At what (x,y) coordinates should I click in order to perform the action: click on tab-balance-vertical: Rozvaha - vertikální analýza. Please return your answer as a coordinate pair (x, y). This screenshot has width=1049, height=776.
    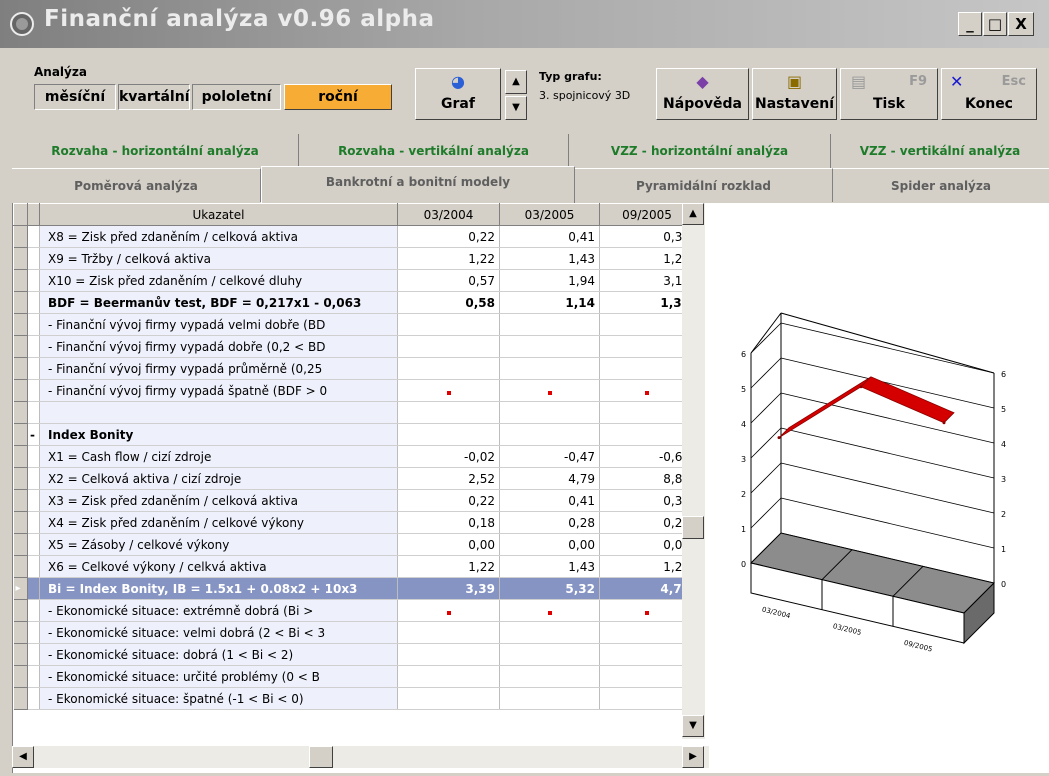
    Looking at the image, I should click on (434, 151).